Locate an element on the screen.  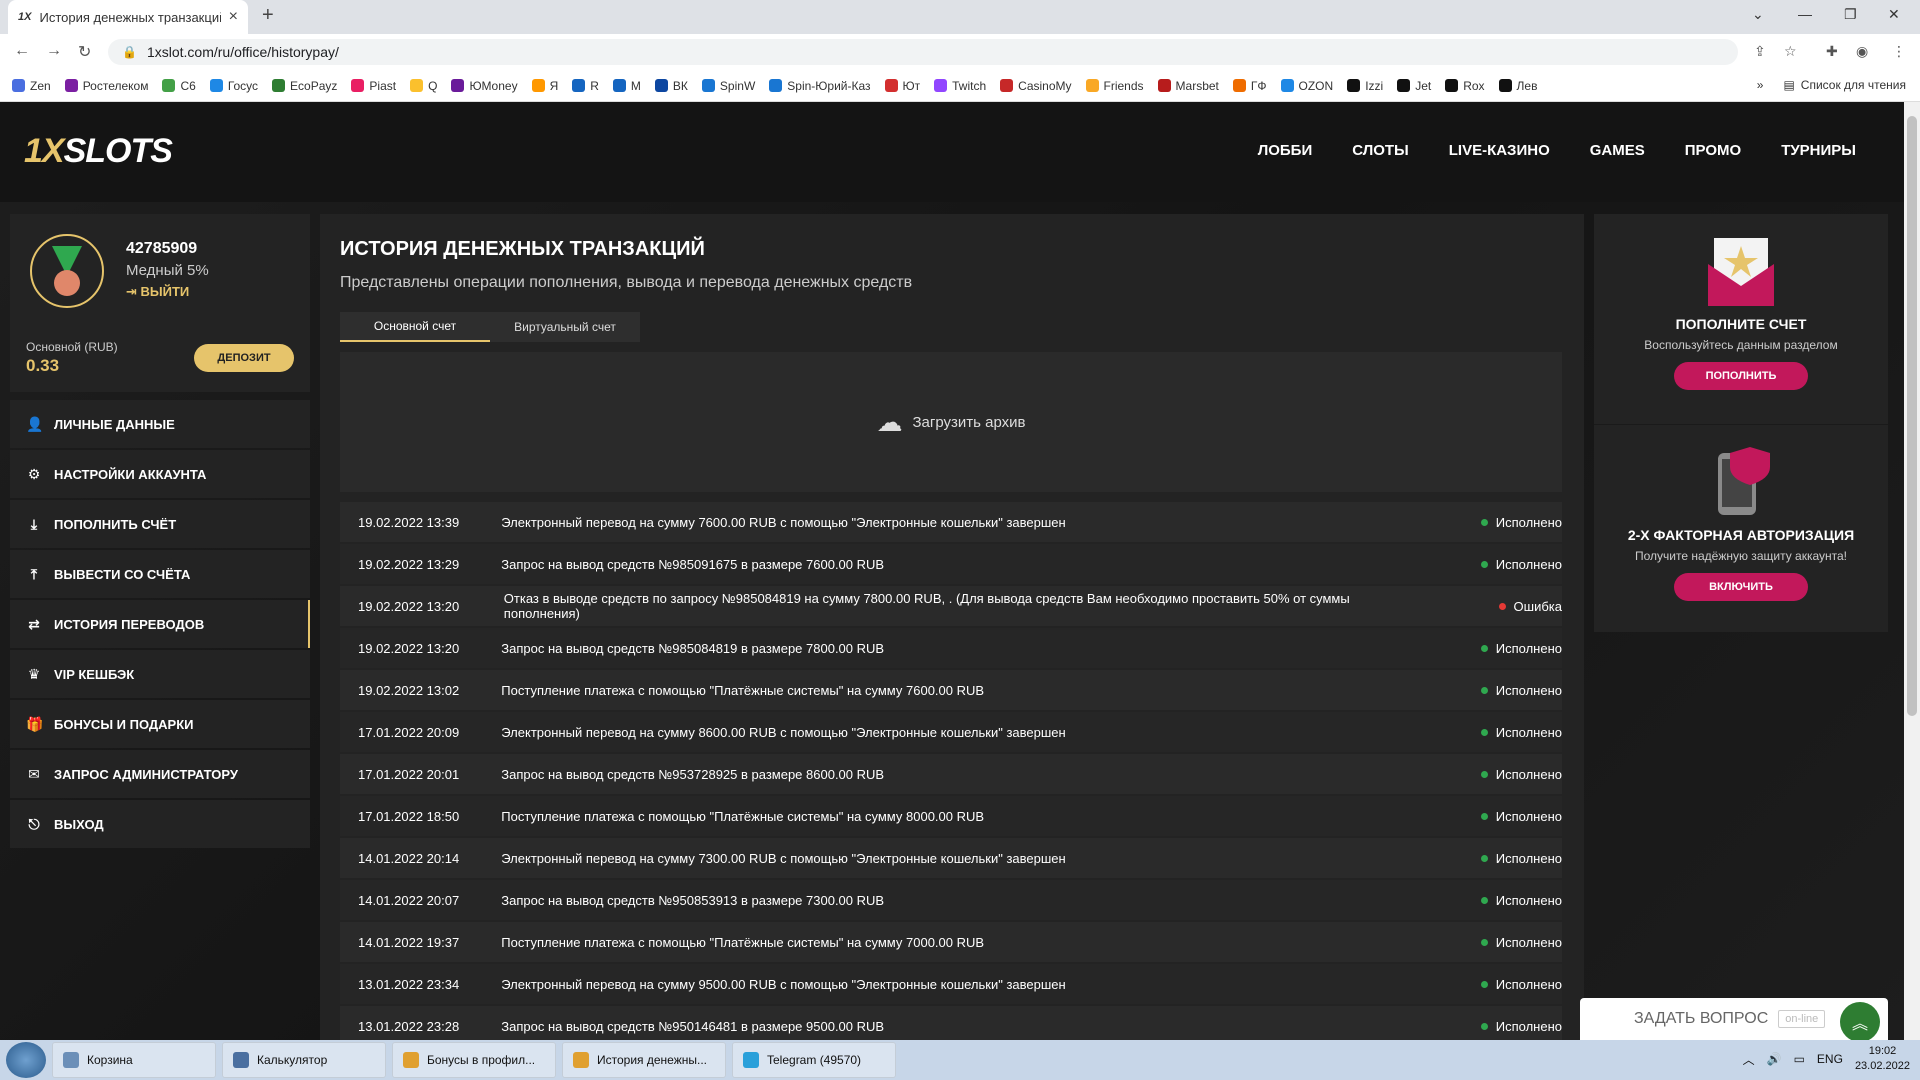
network-icon: ▭ is located at coordinates (1799, 1059).